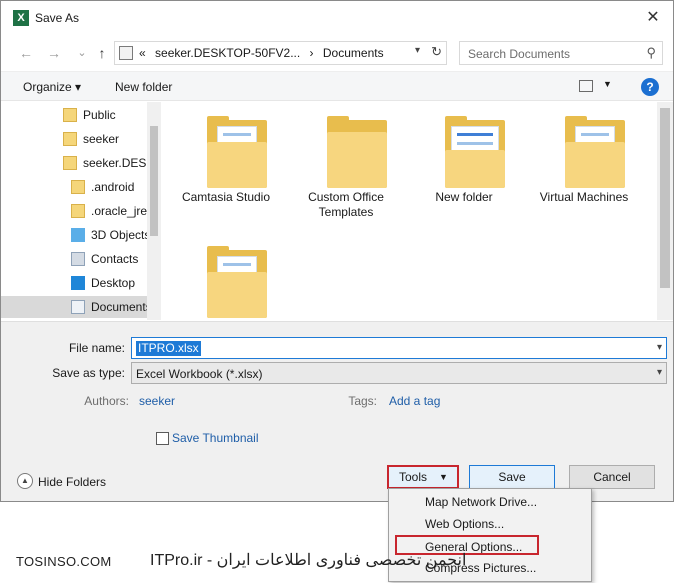 This screenshot has height=583, width=674. Describe the element at coordinates (78, 283) in the screenshot. I see `desktop-icon` at that location.